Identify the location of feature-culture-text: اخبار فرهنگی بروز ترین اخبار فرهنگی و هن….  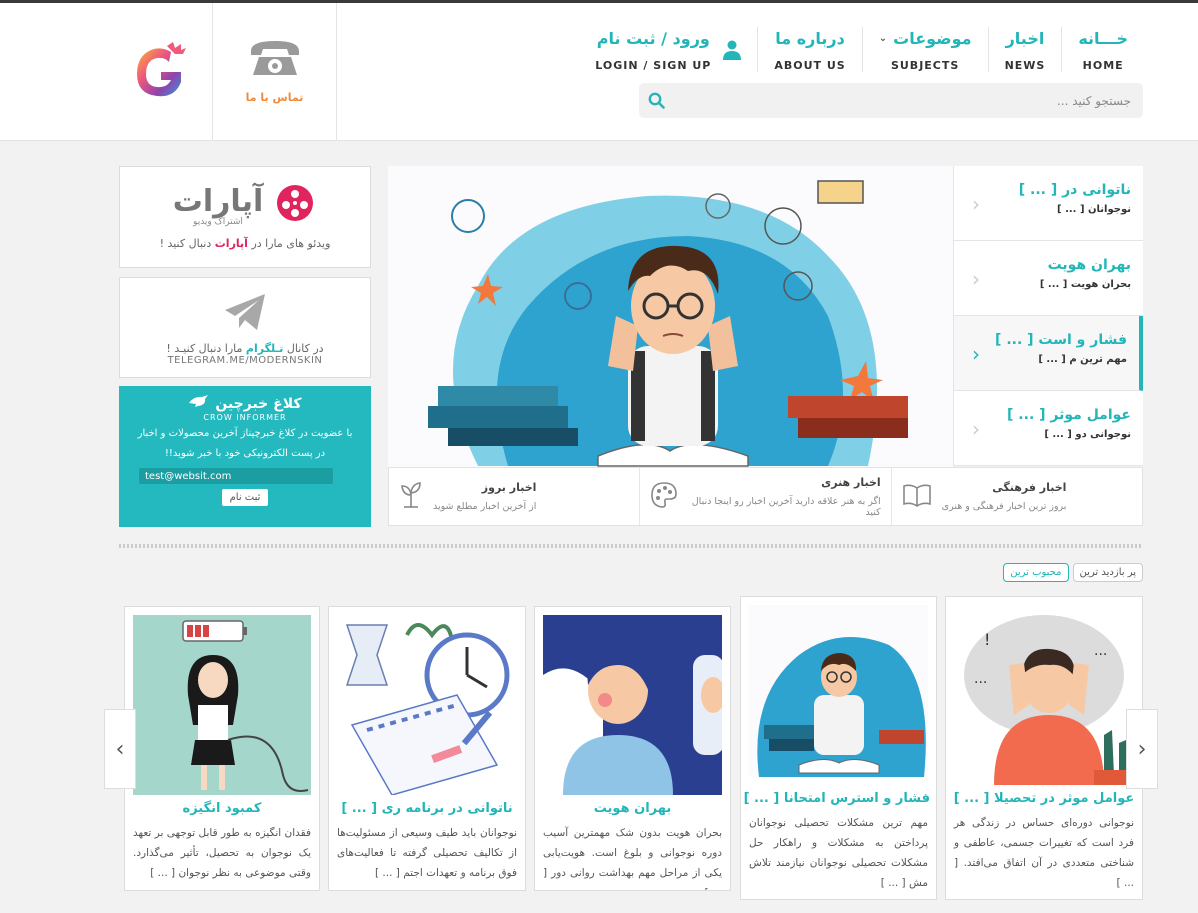
(1004, 496).